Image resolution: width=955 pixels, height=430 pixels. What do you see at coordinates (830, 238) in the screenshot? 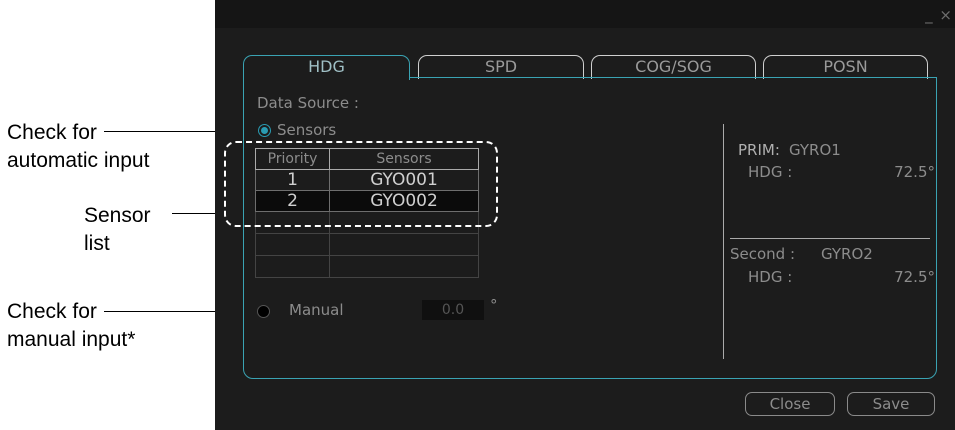
I see `horizontal-divider` at bounding box center [830, 238].